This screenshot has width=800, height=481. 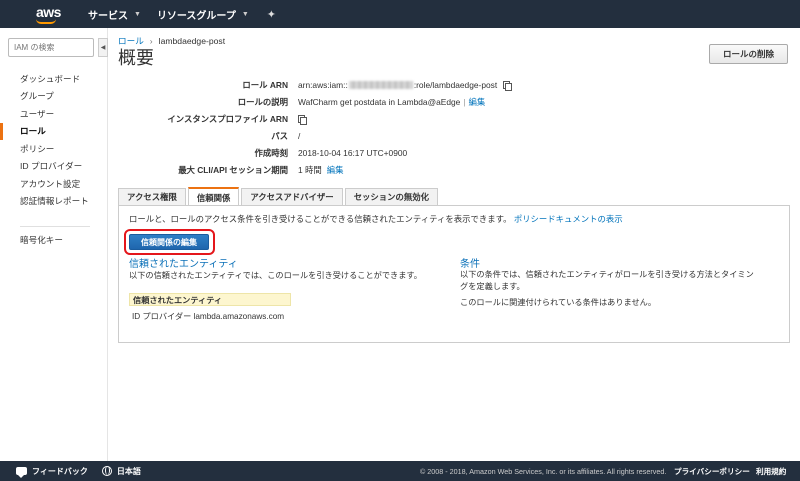 What do you see at coordinates (271, 153) in the screenshot?
I see `created-label: 作成時刻` at bounding box center [271, 153].